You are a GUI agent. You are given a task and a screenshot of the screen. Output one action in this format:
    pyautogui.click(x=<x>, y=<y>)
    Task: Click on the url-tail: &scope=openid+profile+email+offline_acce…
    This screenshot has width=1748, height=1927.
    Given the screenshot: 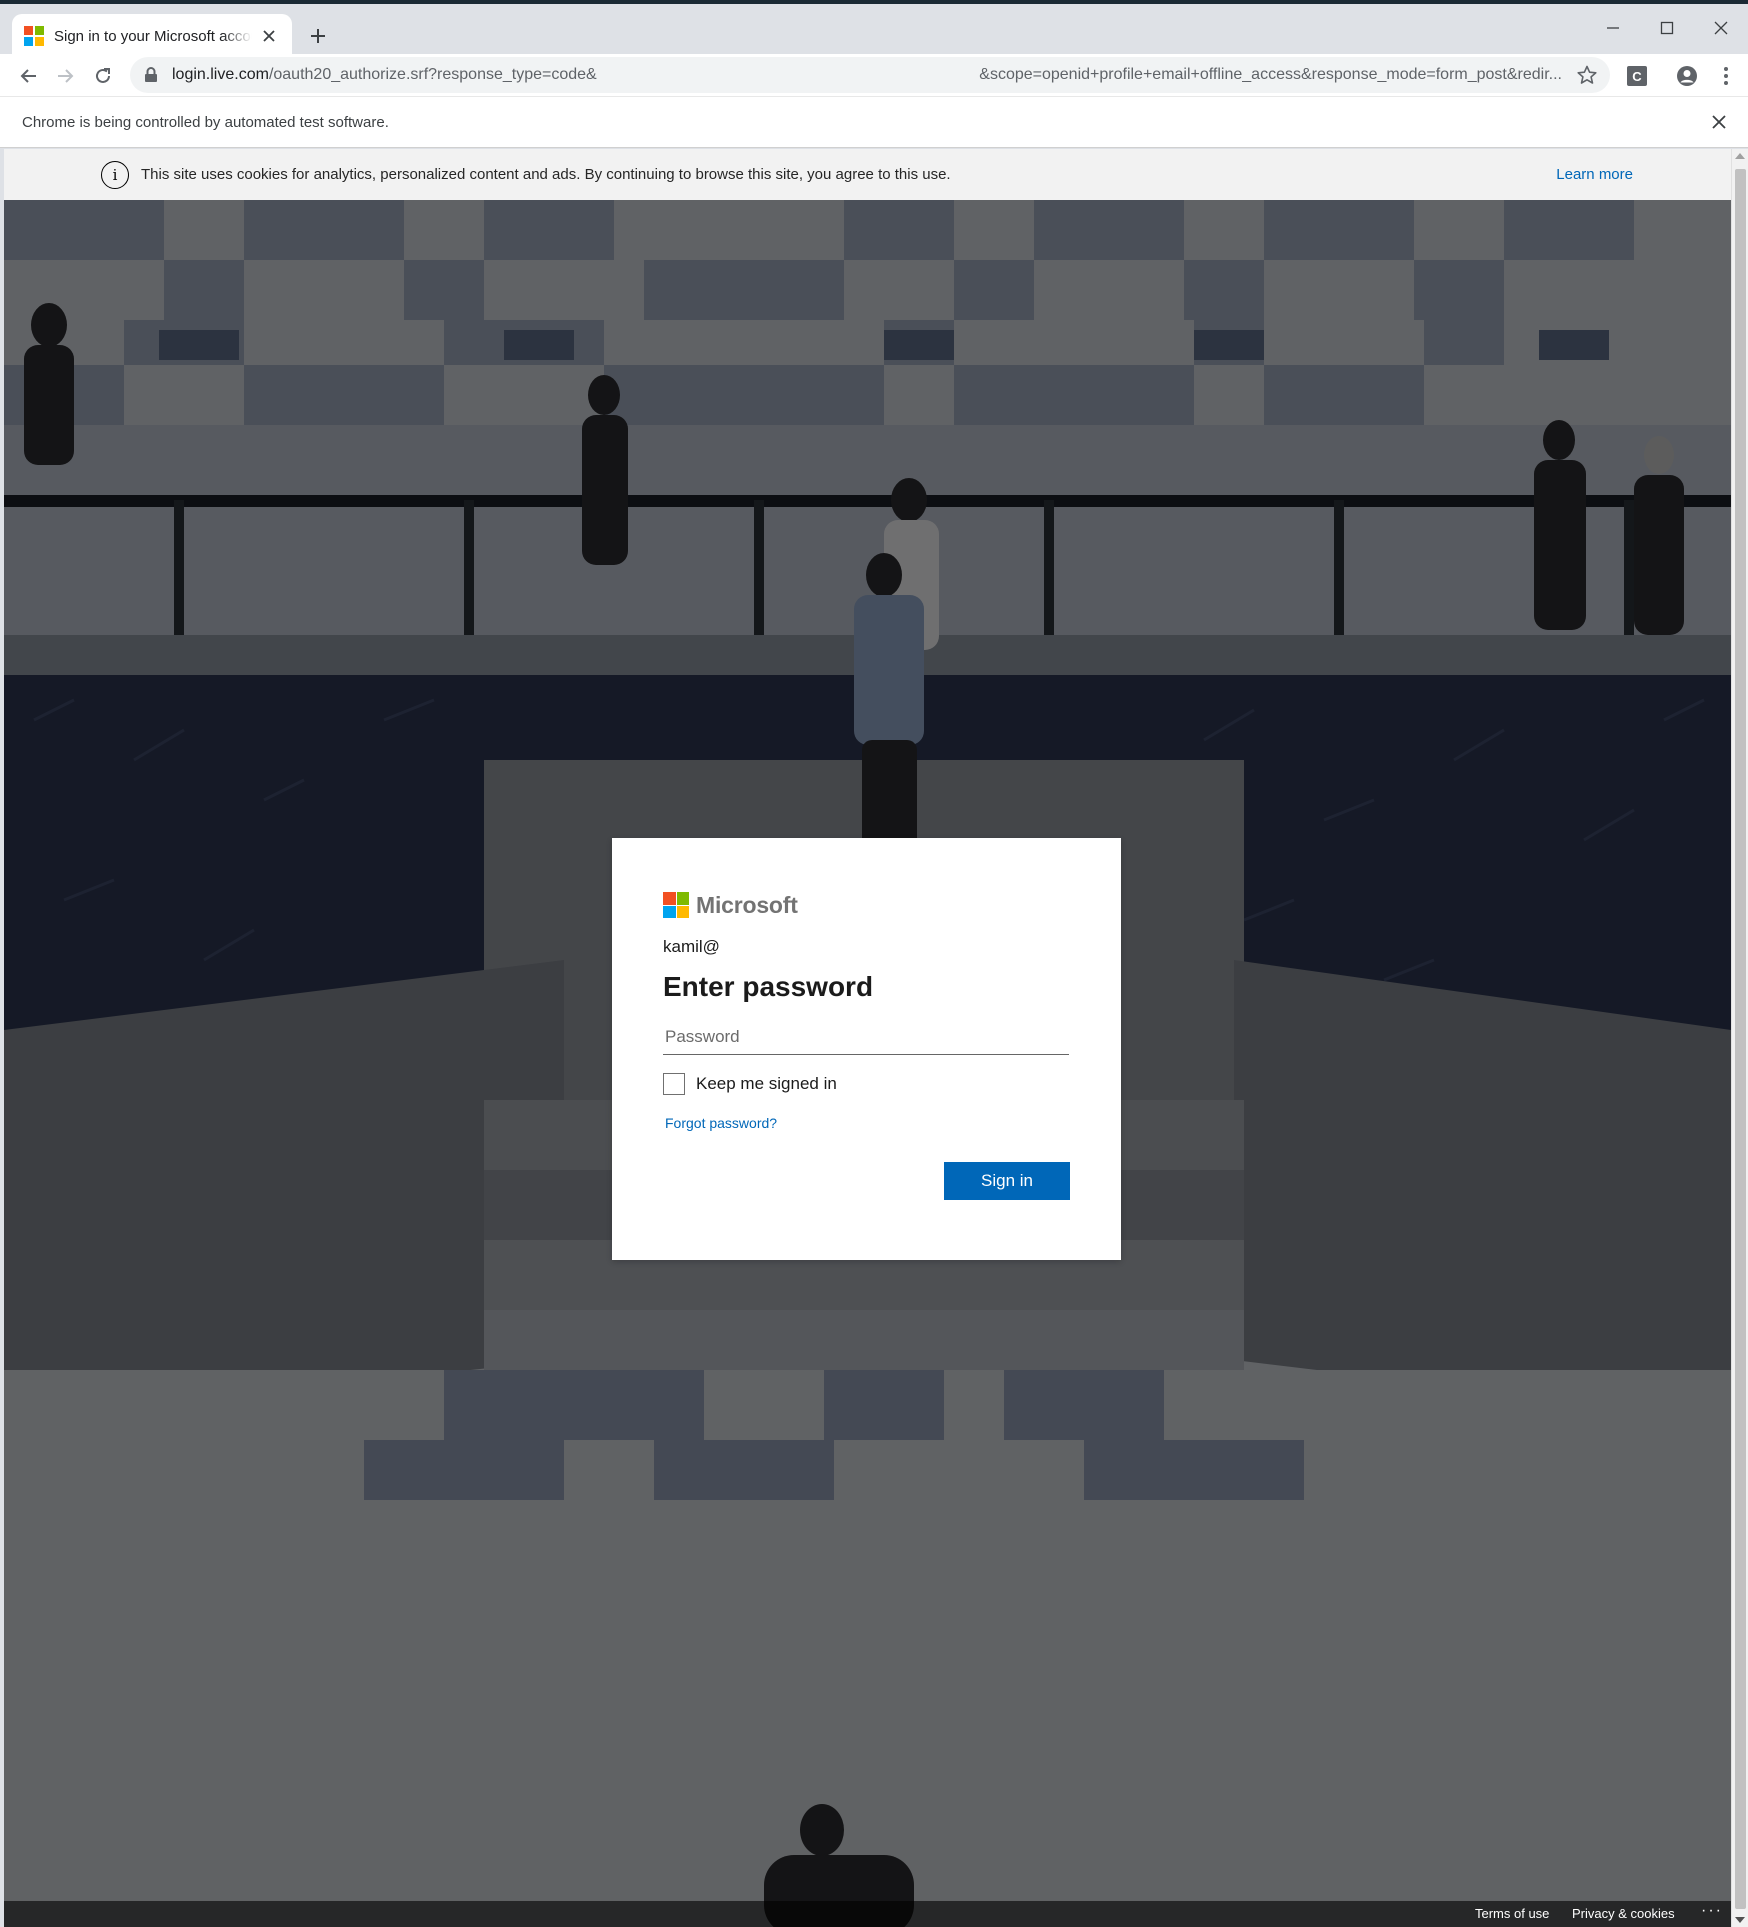 What is the action you would take?
    pyautogui.click(x=1270, y=74)
    